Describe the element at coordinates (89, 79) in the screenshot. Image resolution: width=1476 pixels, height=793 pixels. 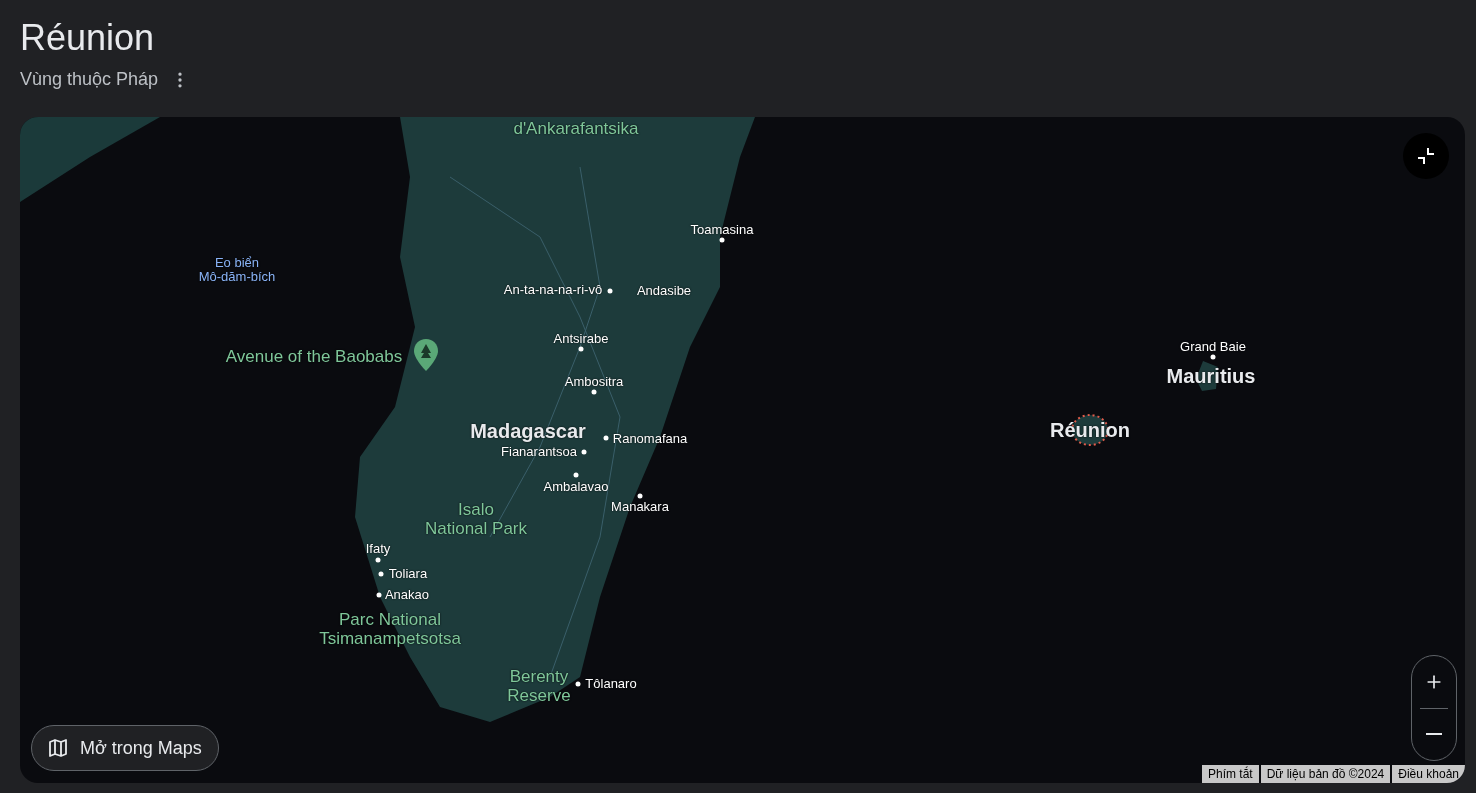
I see `place-subtitle: Vùng thuộc Pháp` at that location.